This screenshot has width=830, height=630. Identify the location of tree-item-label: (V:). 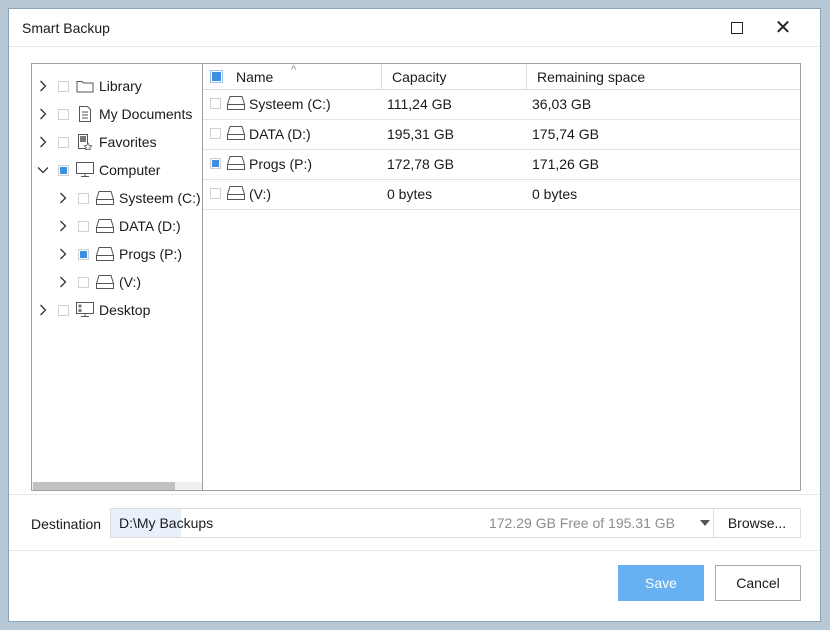
(130, 282).